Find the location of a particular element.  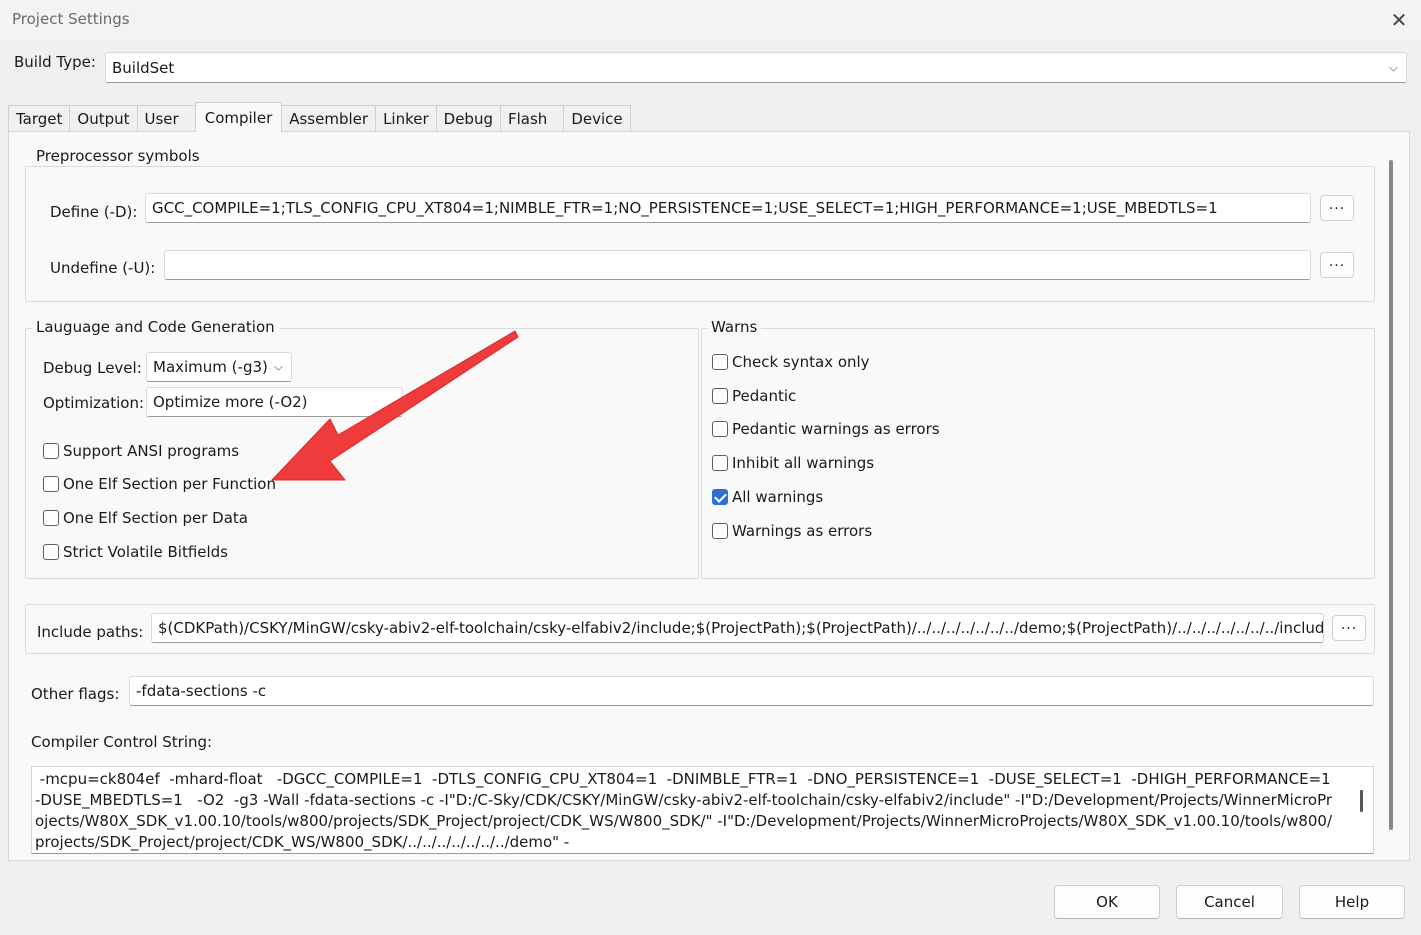

other-flags-label: Other flags: is located at coordinates (75, 694).